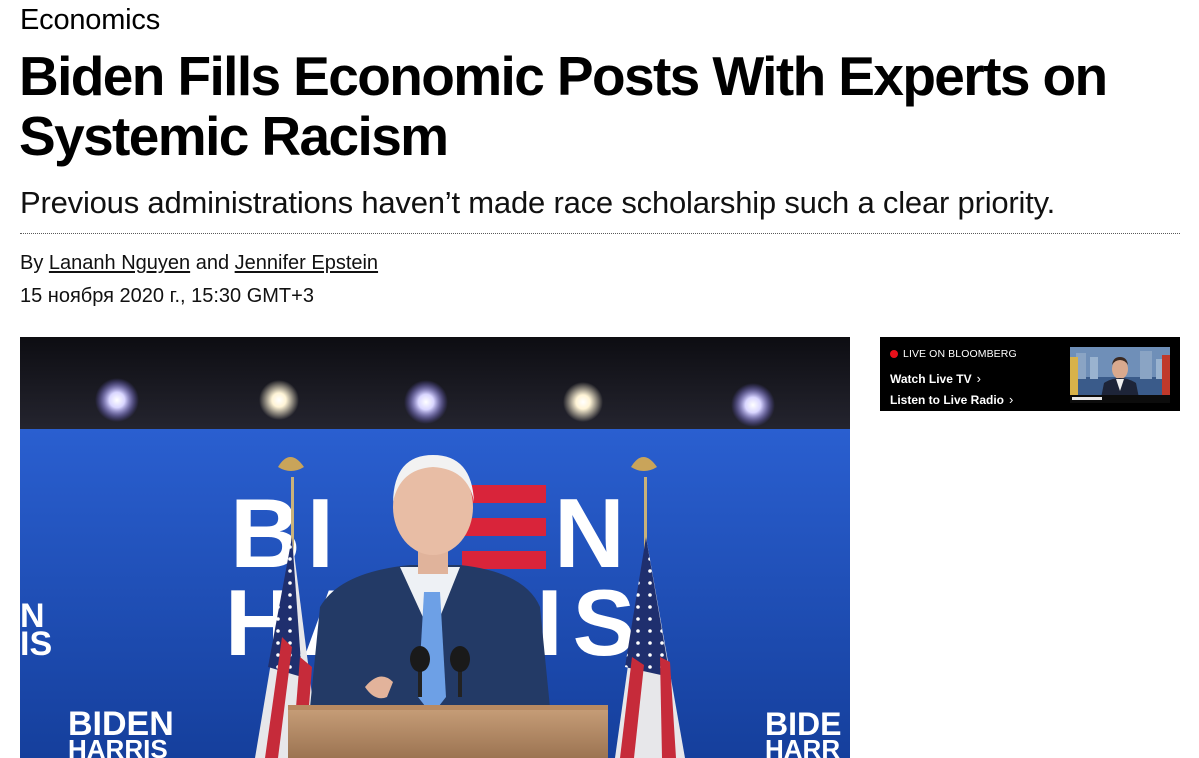 The image size is (1199, 758). Describe the element at coordinates (36, 644) in the screenshot. I see `svg-text: IS` at that location.